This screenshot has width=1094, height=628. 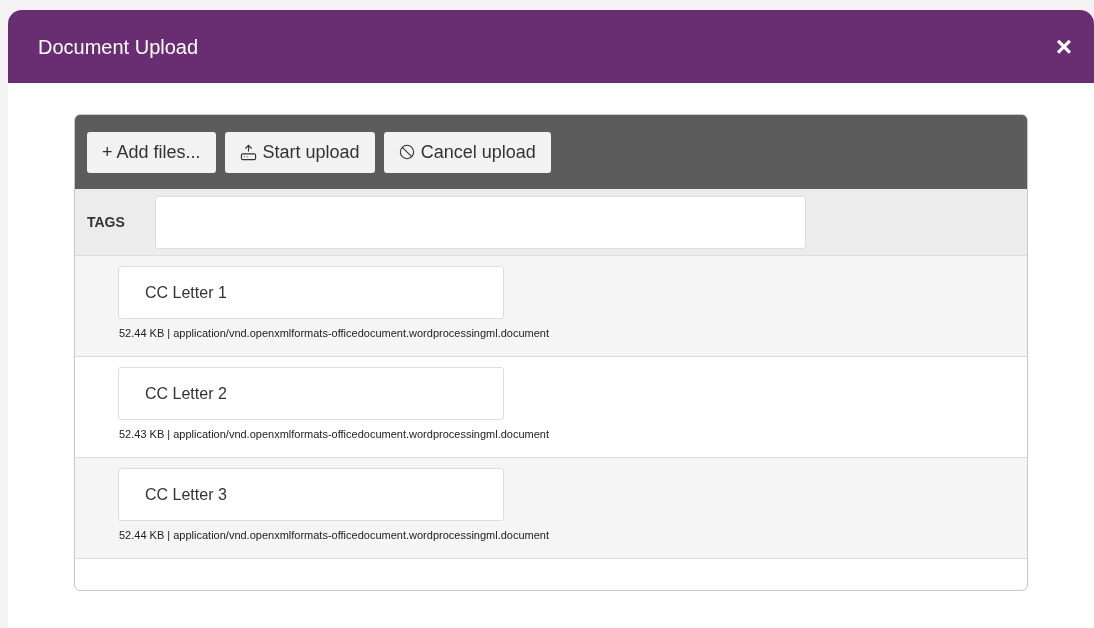 What do you see at coordinates (335, 434) in the screenshot?
I see `file-info: 52.43 KB | application/vnd.openxmlformats-officedocument.wordprocessingml.document` at bounding box center [335, 434].